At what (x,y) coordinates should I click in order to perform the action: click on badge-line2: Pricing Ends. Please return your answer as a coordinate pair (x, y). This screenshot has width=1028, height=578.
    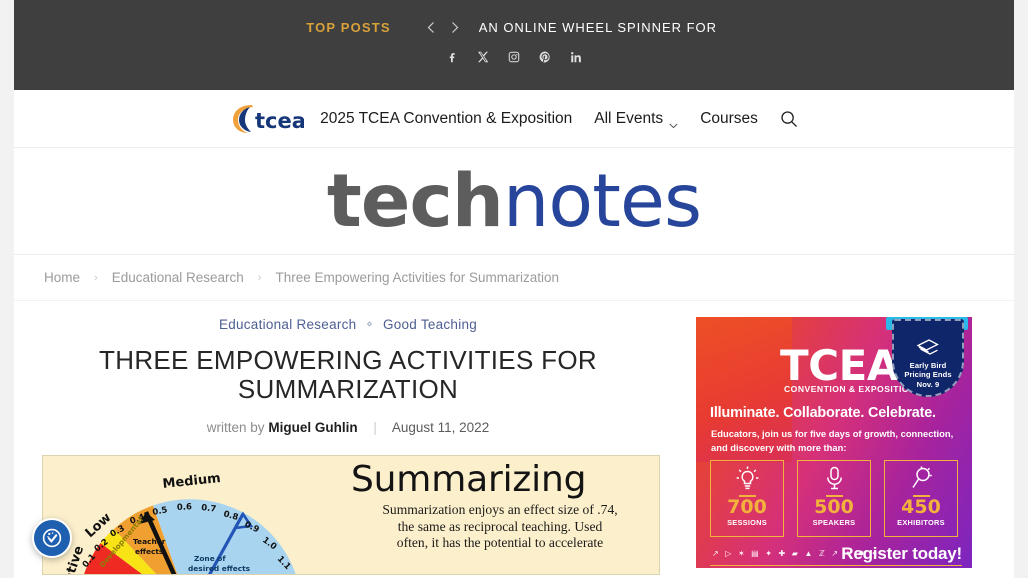
    Looking at the image, I should click on (928, 375).